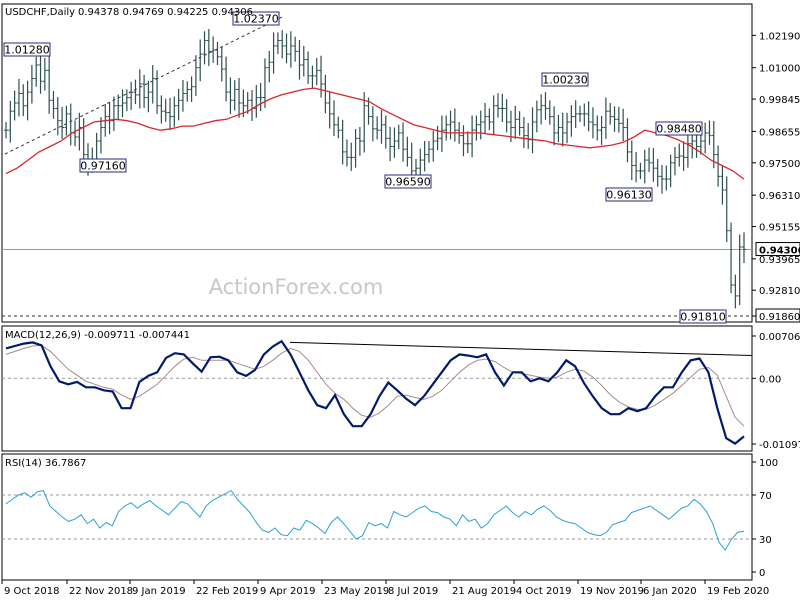  Describe the element at coordinates (45, 463) in the screenshot. I see `rsi-title: RSI(14) 36.7867` at that location.